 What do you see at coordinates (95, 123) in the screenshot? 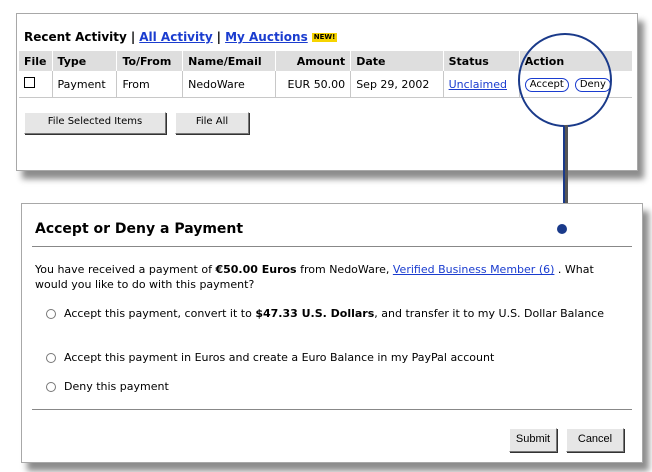
I see `file-selected-items-button: File Selected Items` at bounding box center [95, 123].